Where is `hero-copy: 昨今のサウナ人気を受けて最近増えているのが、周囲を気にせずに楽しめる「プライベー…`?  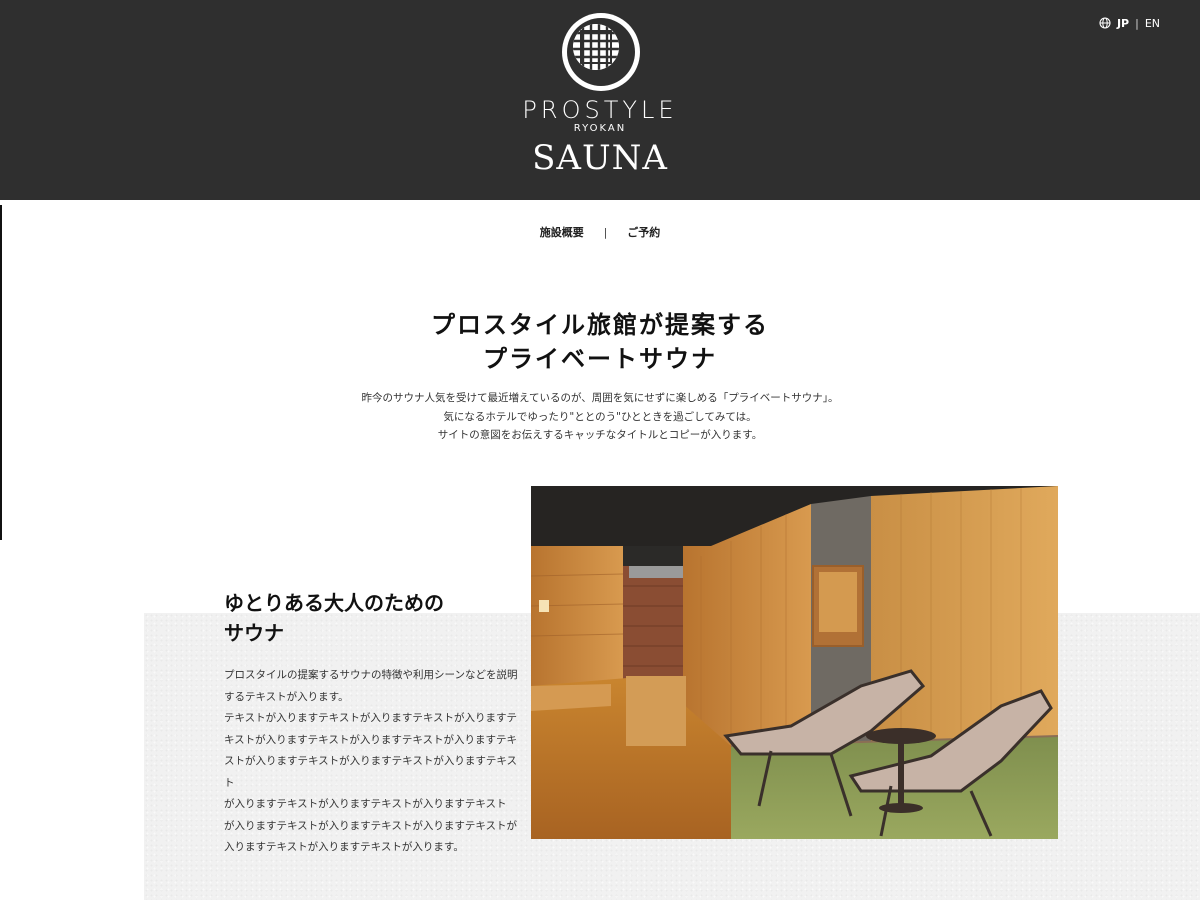 hero-copy: 昨今のサウナ人気を受けて最近増えているのが、周囲を気にせずに楽しめる「プライベー… is located at coordinates (600, 417).